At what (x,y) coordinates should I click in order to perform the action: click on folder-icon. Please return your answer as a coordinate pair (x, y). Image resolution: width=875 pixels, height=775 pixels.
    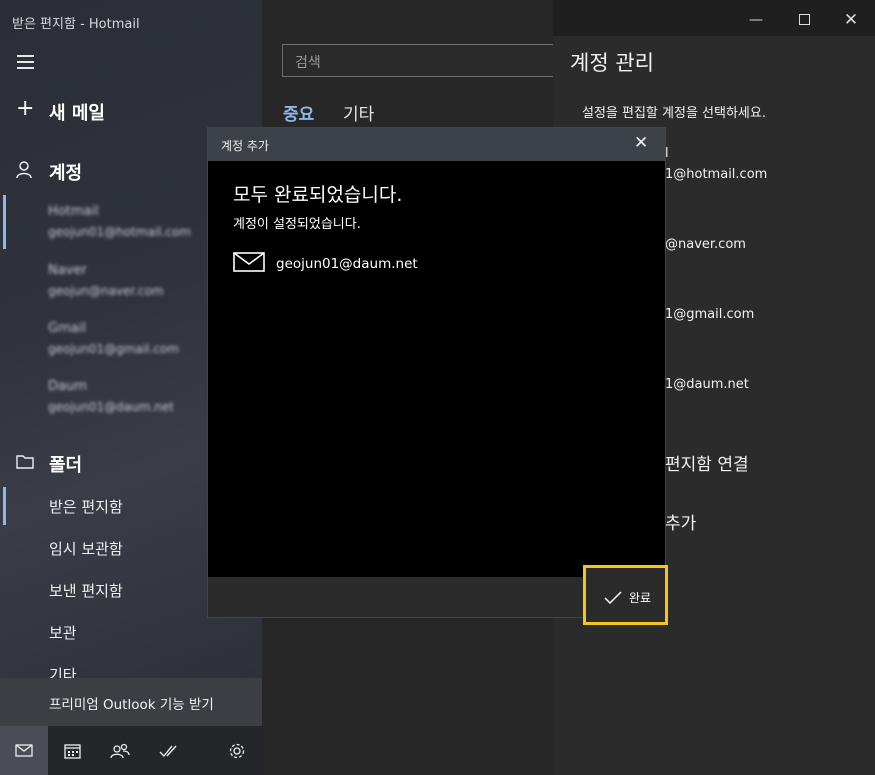
    Looking at the image, I should click on (25, 462).